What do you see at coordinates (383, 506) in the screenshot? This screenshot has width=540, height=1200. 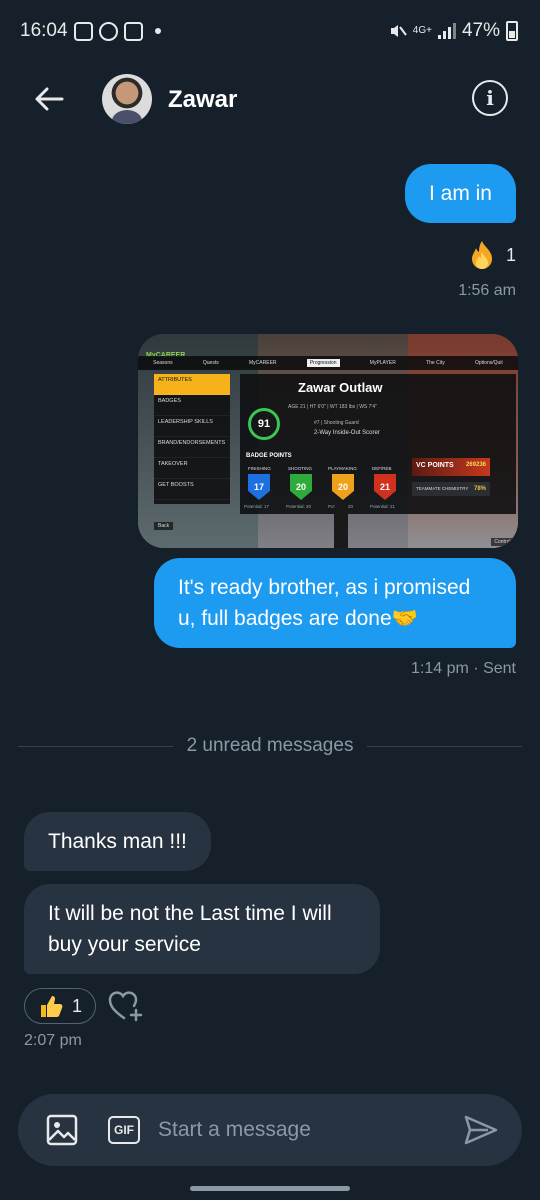 I see `badge-potential: Potential: 21` at bounding box center [383, 506].